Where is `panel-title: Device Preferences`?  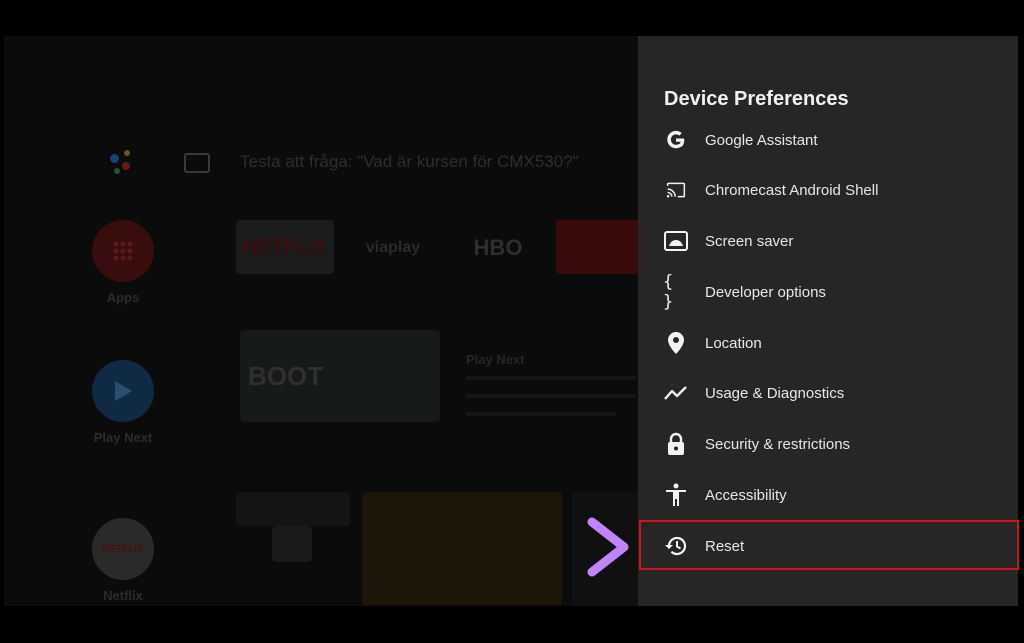
panel-title: Device Preferences is located at coordinates (756, 99).